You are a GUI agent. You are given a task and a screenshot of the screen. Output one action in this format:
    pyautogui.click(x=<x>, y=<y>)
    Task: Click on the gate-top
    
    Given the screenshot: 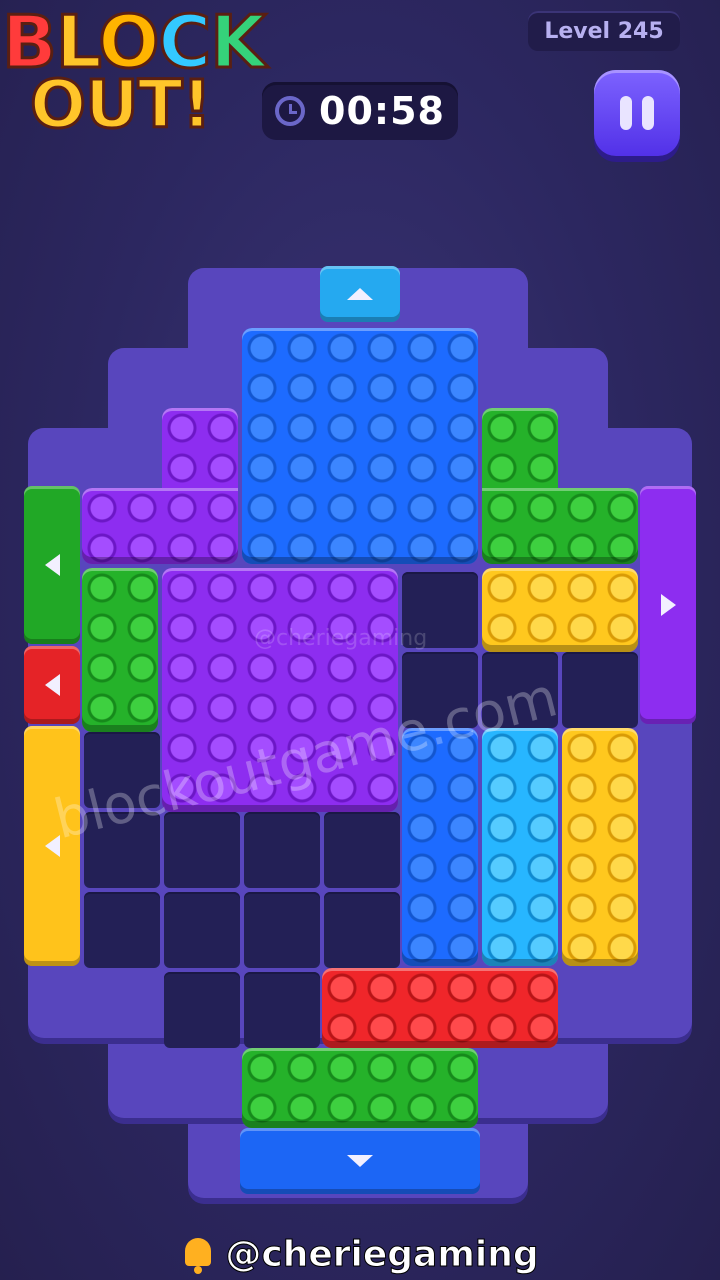 What is the action you would take?
    pyautogui.click(x=360, y=294)
    